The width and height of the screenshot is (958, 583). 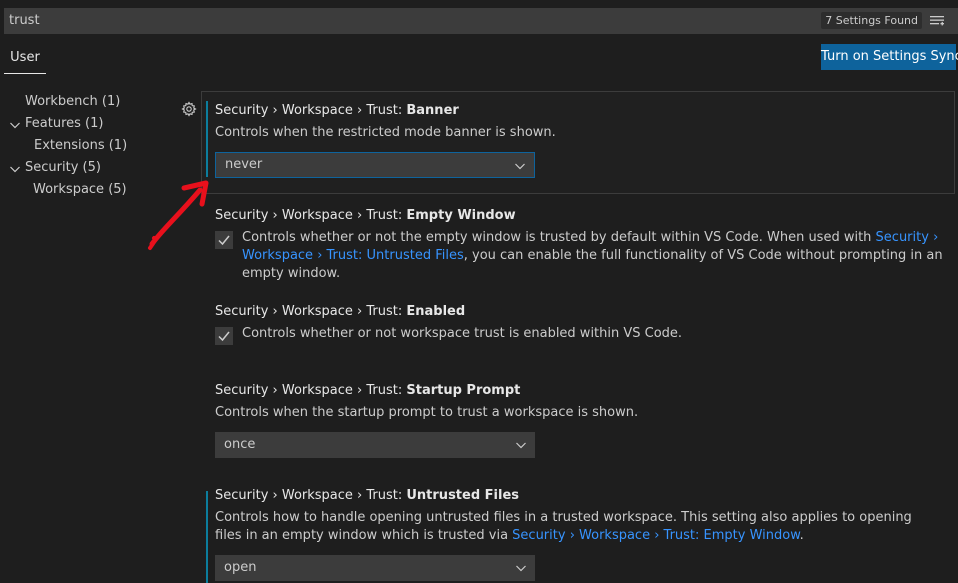 What do you see at coordinates (436, 311) in the screenshot?
I see `setting-title-name: Enabled` at bounding box center [436, 311].